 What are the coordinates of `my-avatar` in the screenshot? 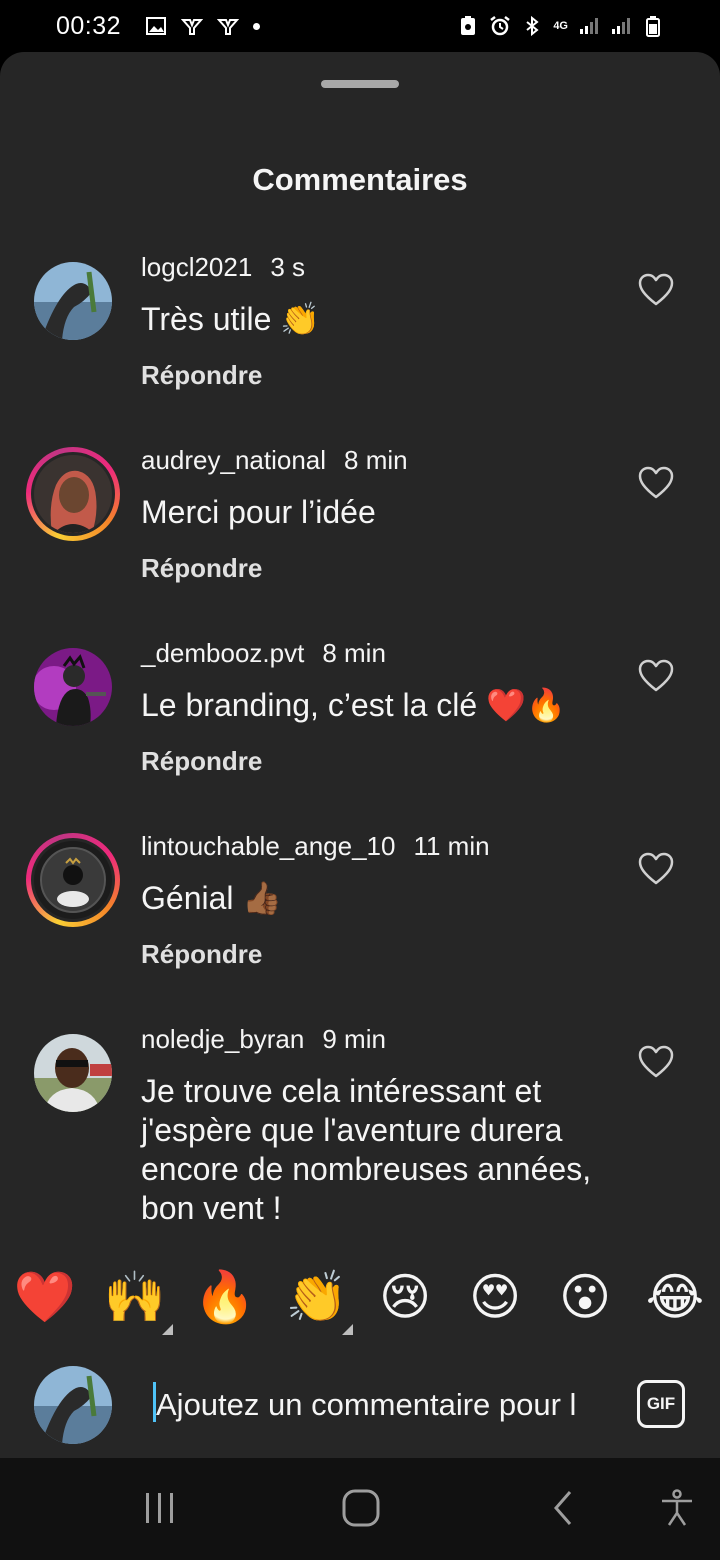 It's located at (73, 1405).